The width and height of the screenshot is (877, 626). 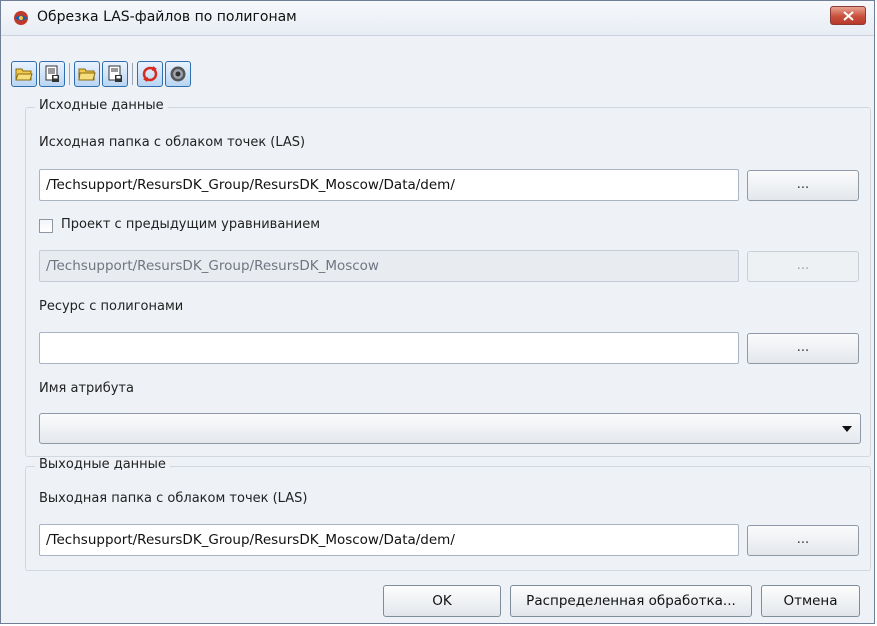 What do you see at coordinates (173, 498) in the screenshot?
I see `out-folder-label: Выходная папка с облаком точек (LAS)` at bounding box center [173, 498].